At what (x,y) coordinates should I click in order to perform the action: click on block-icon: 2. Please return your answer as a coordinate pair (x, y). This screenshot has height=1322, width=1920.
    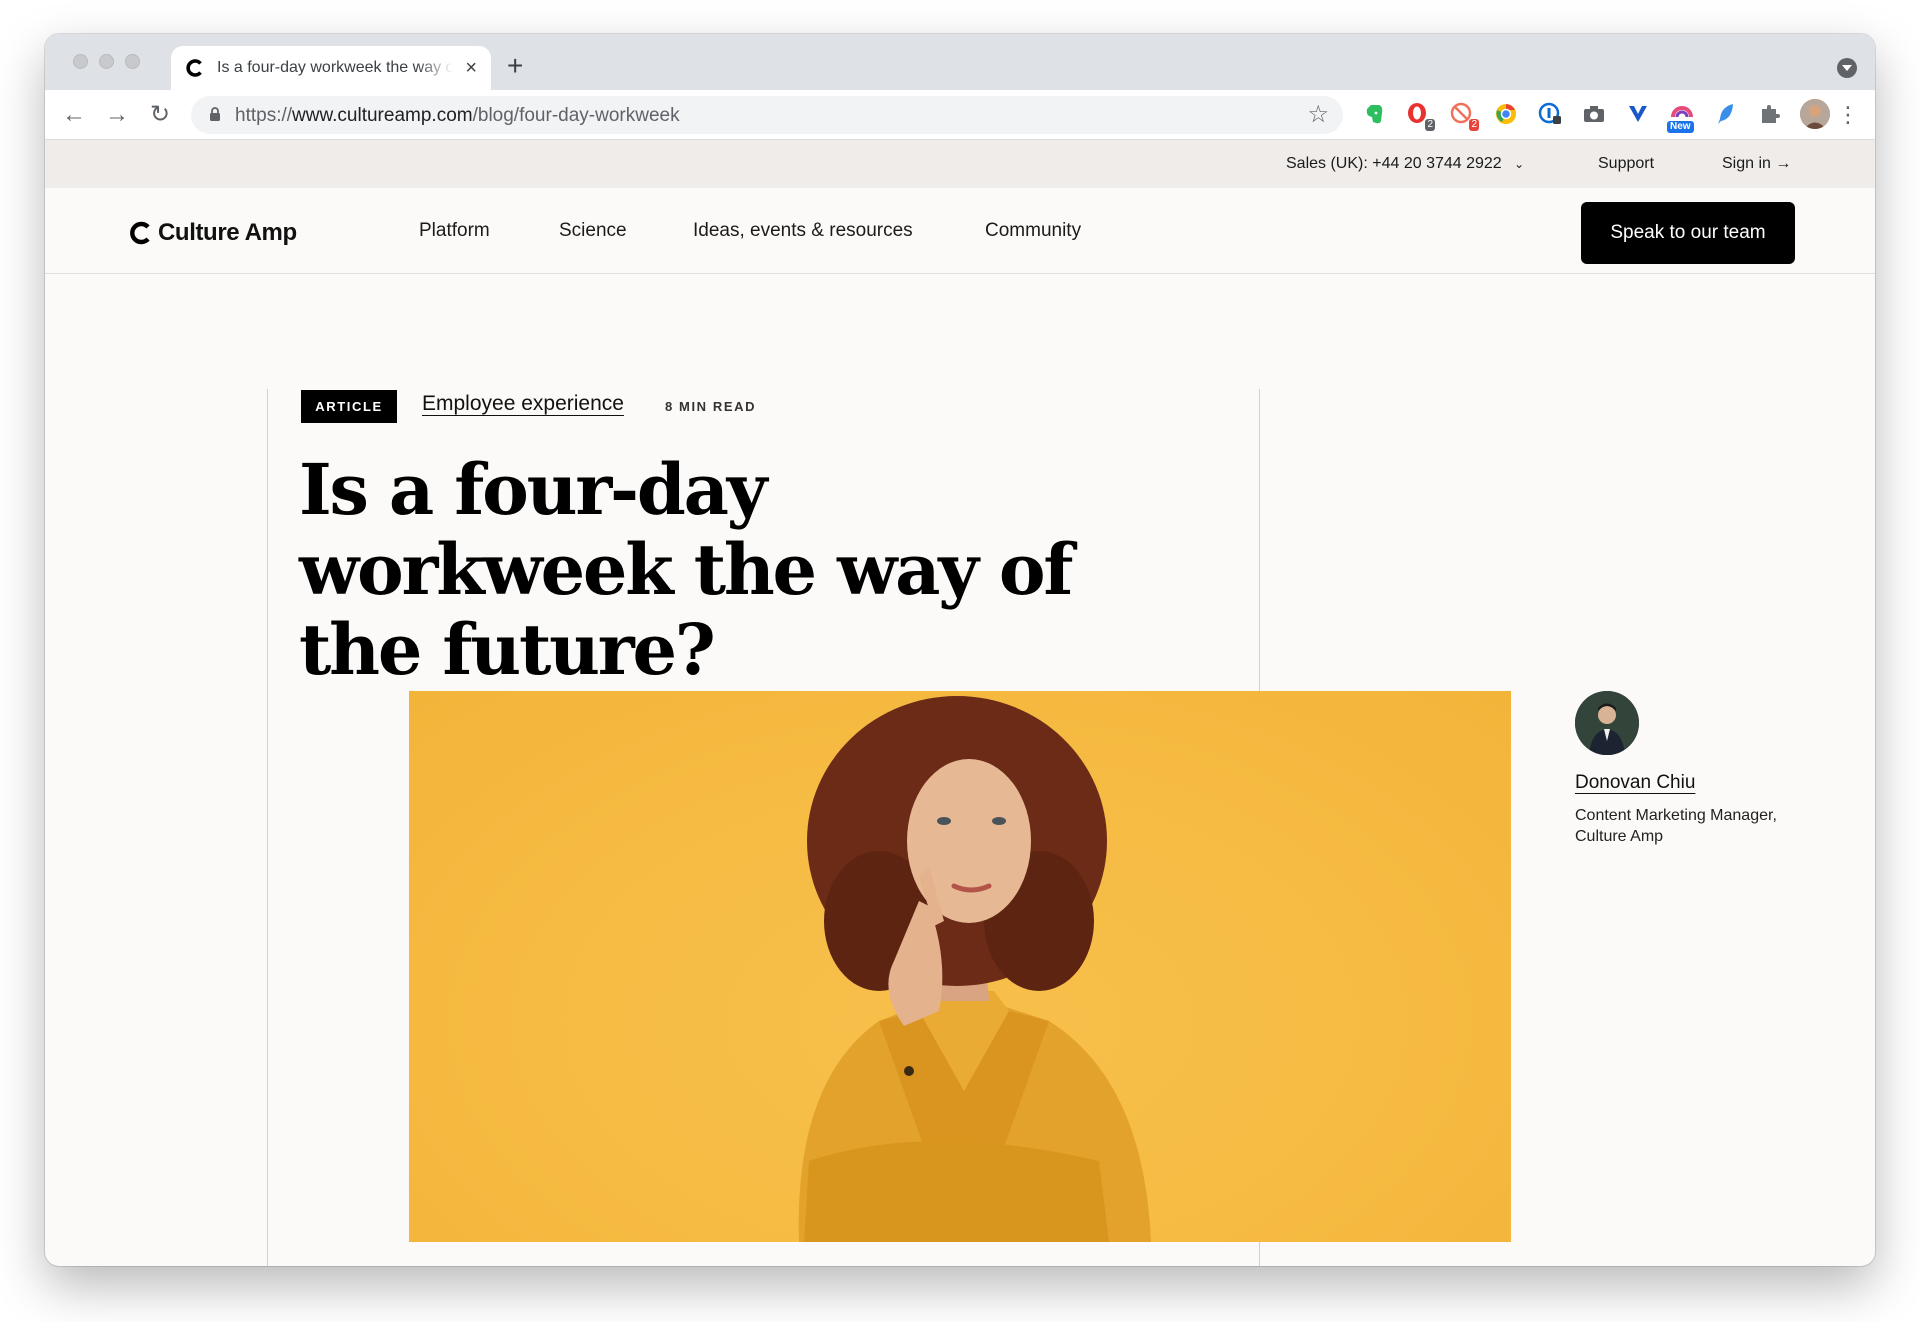
    Looking at the image, I should click on (1464, 116).